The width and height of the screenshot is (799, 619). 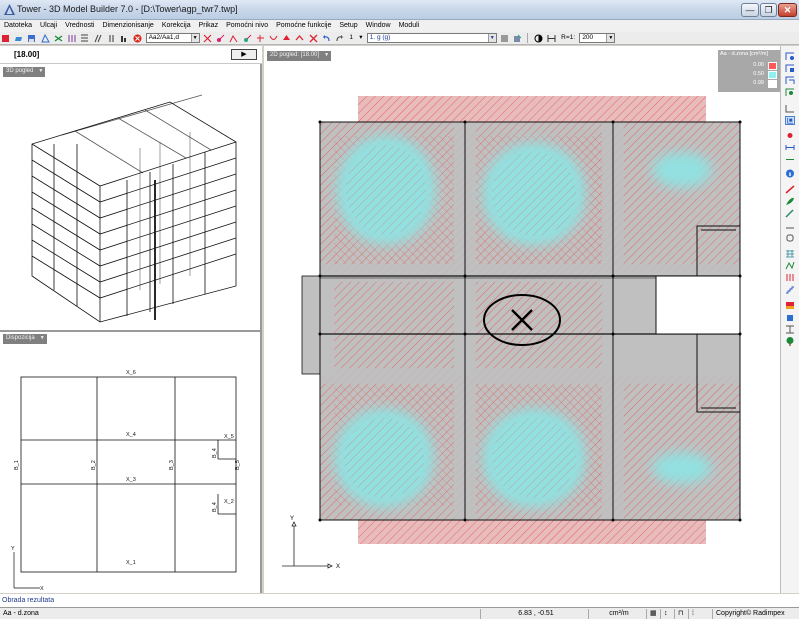 I want to click on dimension-icon, so click(x=551, y=38).